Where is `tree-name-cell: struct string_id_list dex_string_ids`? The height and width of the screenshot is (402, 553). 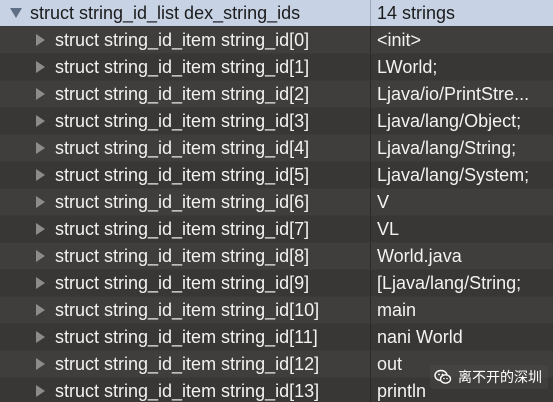 tree-name-cell: struct string_id_list dex_string_ids is located at coordinates (185, 13).